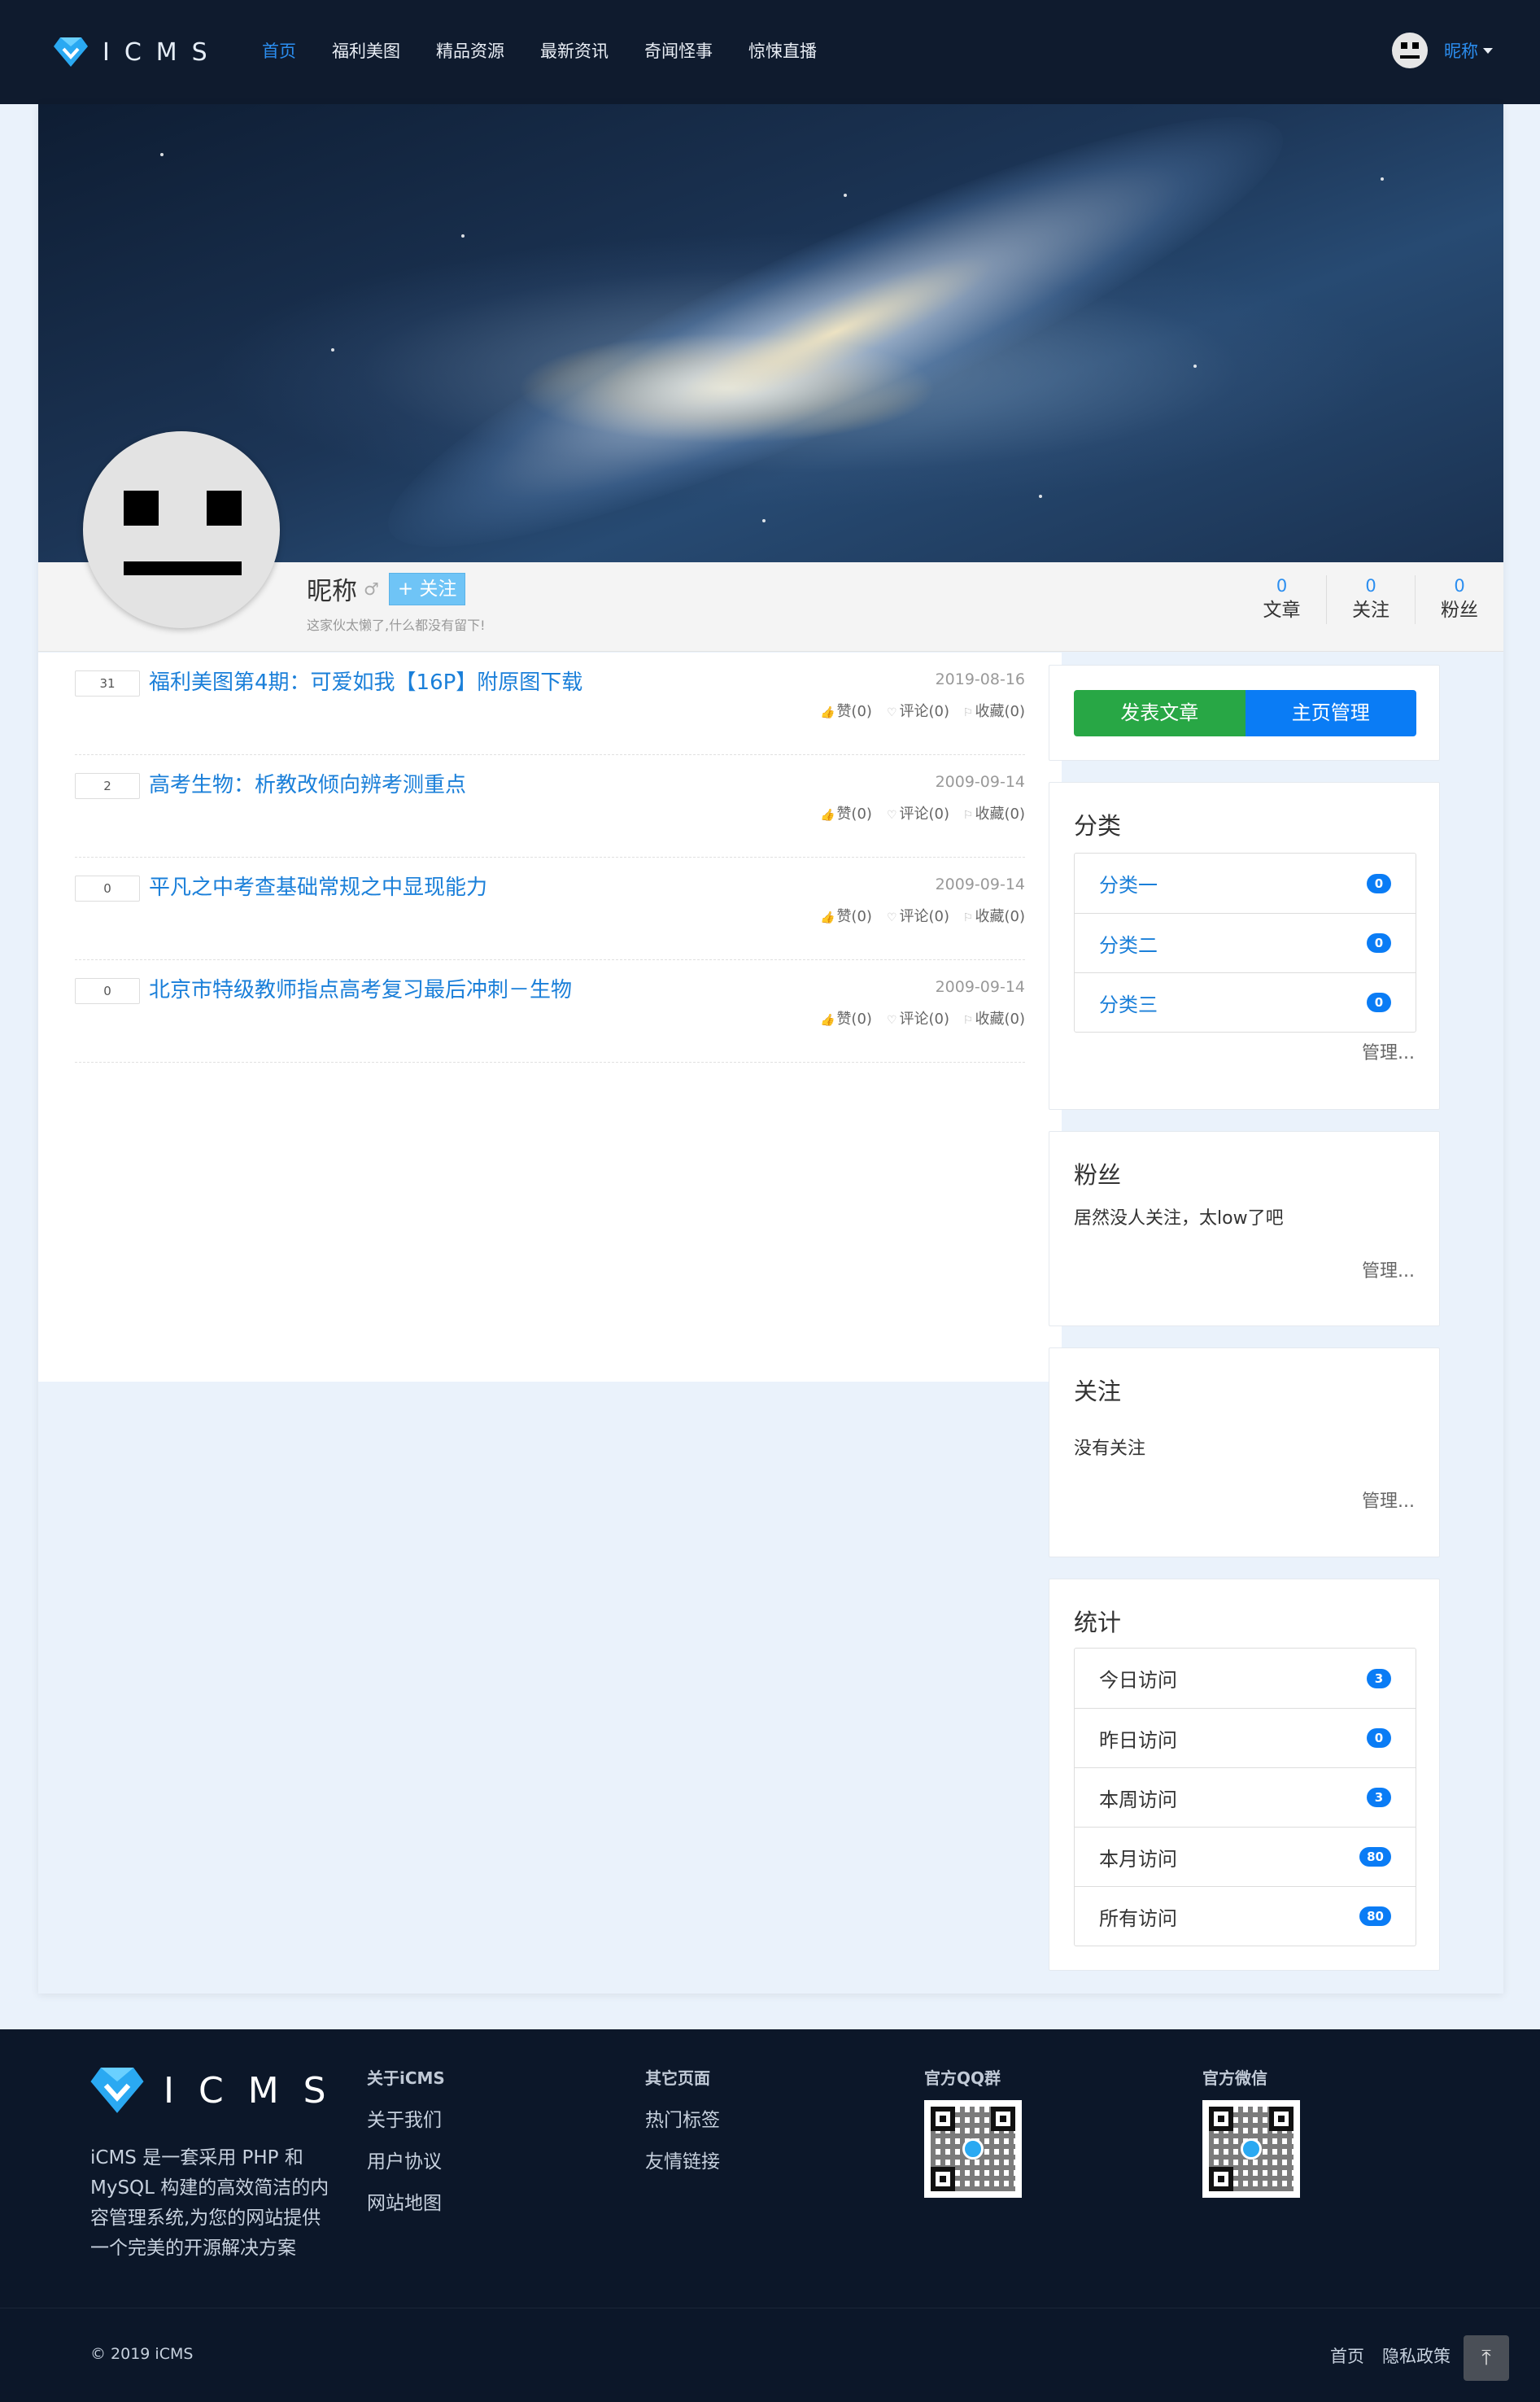  Describe the element at coordinates (365, 681) in the screenshot. I see `article-title-link: 福利美图第4期：可爱如我【16P】附原图下载` at that location.